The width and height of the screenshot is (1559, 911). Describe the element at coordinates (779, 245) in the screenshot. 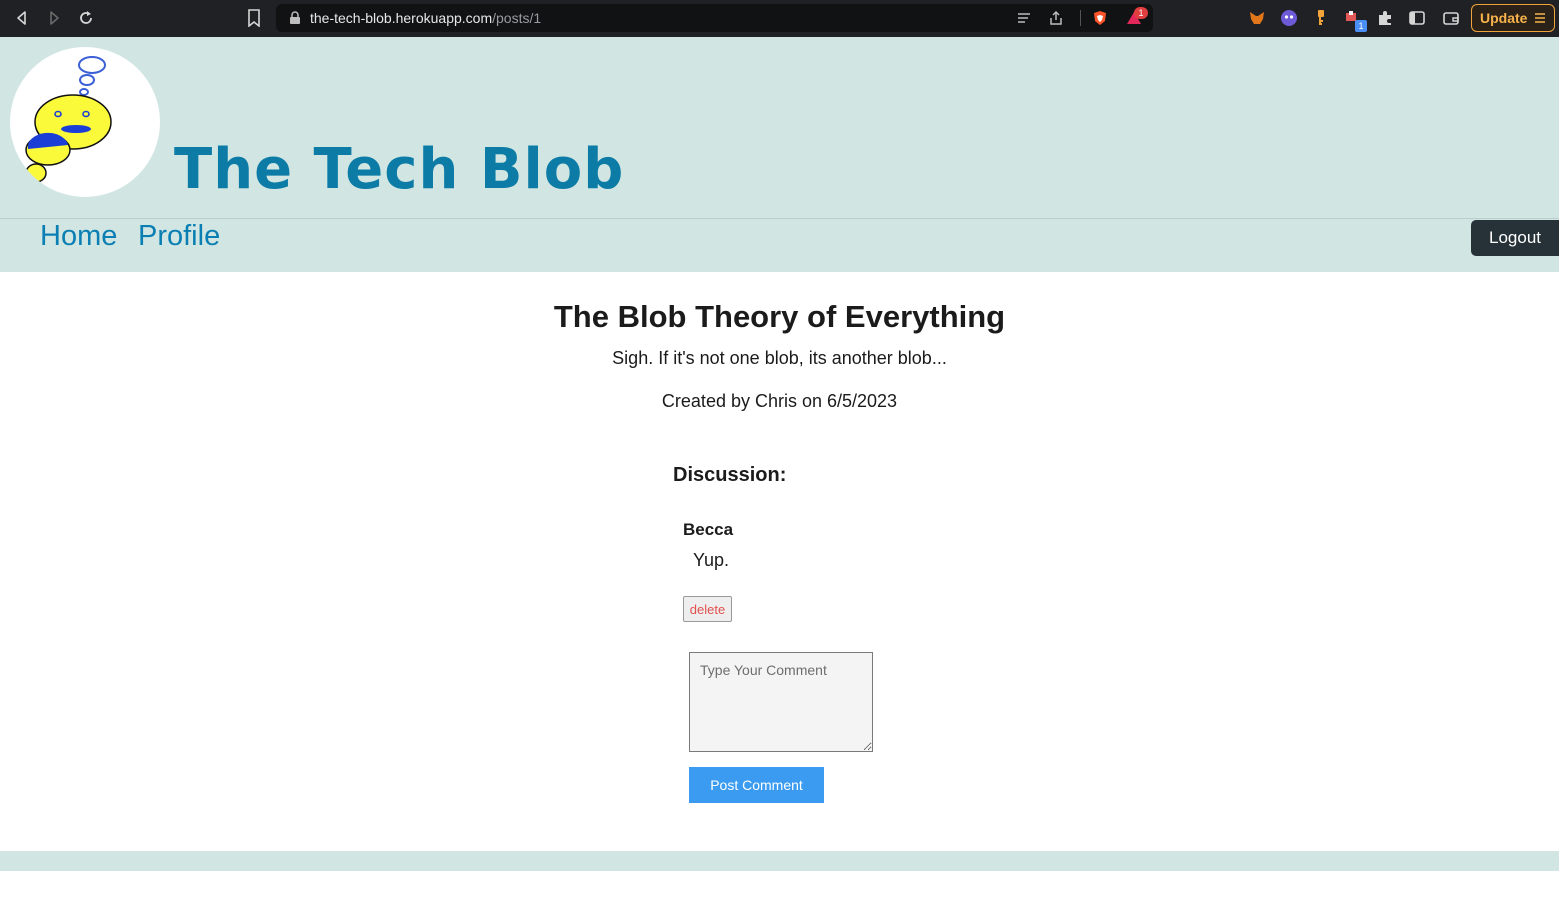

I see `main-nav: Home Profile Logout` at that location.